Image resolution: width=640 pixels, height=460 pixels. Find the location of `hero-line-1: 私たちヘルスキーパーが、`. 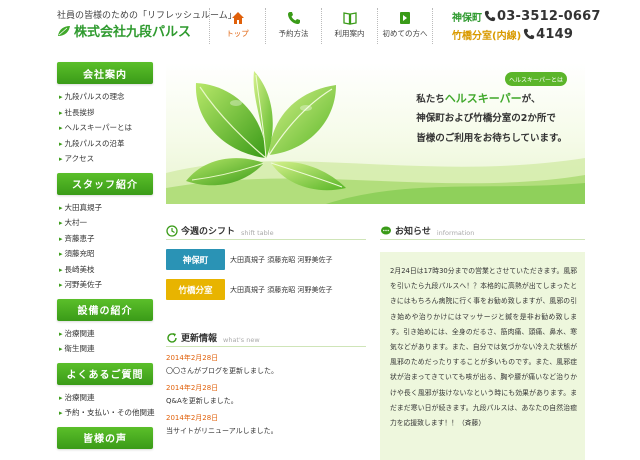

hero-line-1: 私たちヘルスキーパーが、 is located at coordinates (491, 100).